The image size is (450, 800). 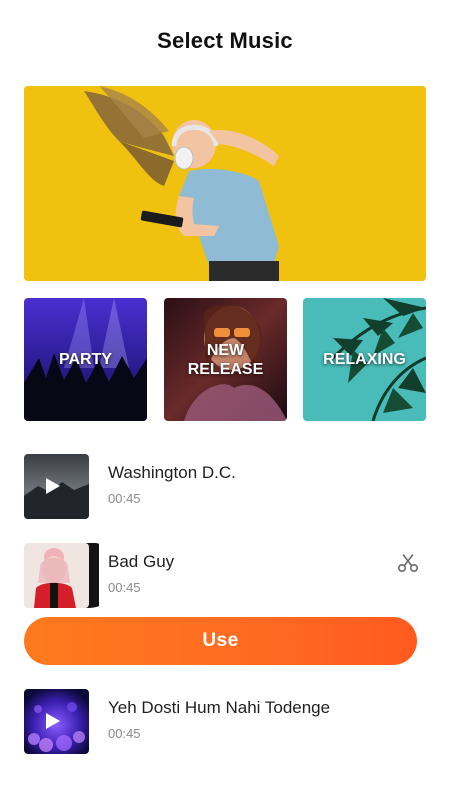 I want to click on category-label: PARTY, so click(x=85, y=359).